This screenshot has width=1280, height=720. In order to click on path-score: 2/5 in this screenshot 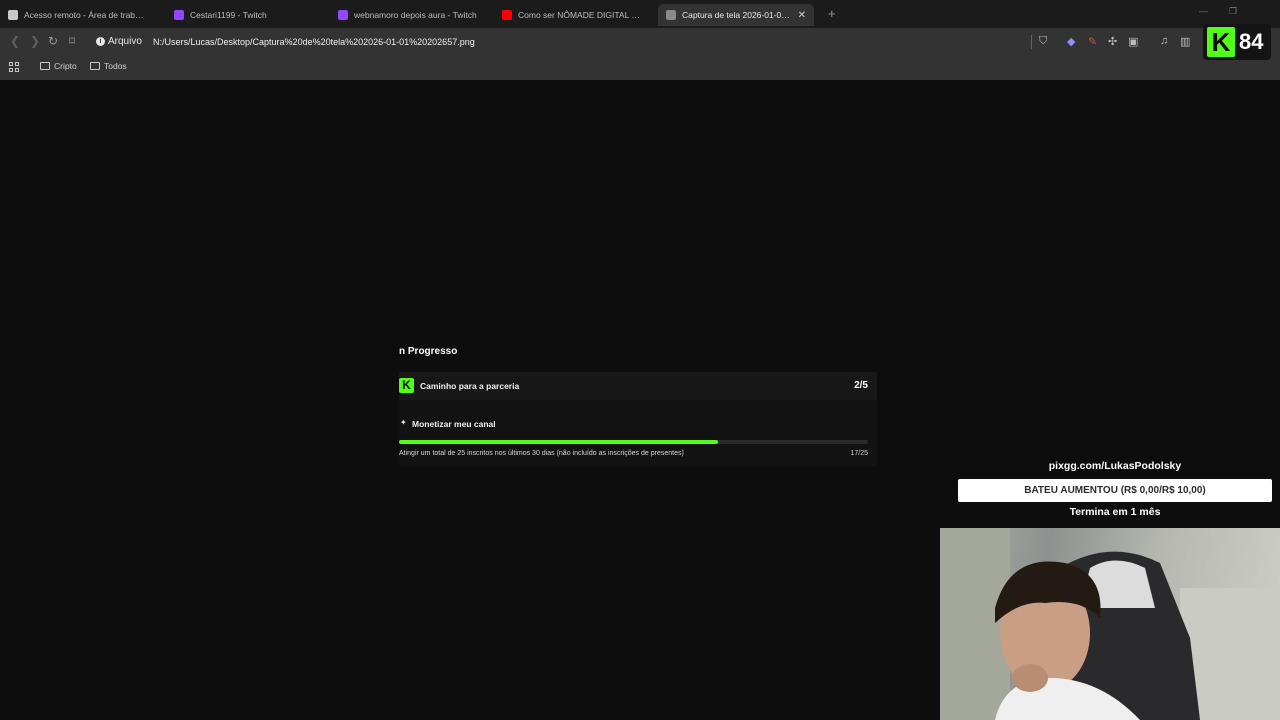, I will do `click(861, 385)`.